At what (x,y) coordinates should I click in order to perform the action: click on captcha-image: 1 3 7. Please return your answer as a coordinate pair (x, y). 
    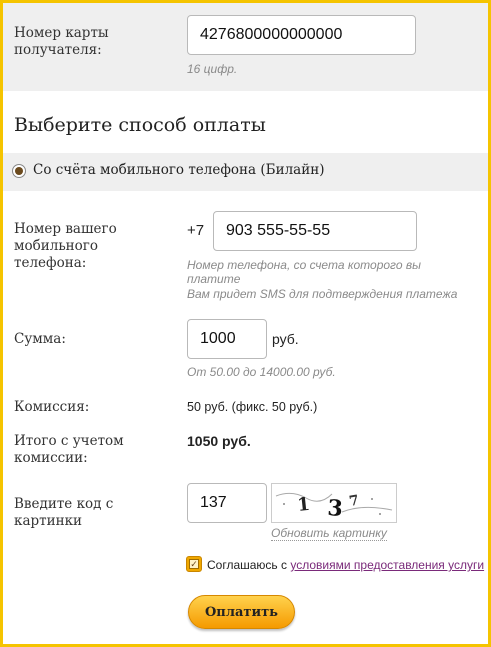
    Looking at the image, I should click on (334, 503).